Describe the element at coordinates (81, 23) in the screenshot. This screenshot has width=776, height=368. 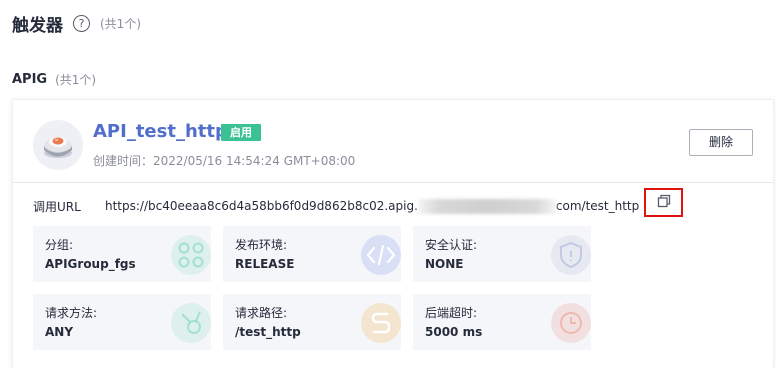
I see `help-icon: ?` at that location.